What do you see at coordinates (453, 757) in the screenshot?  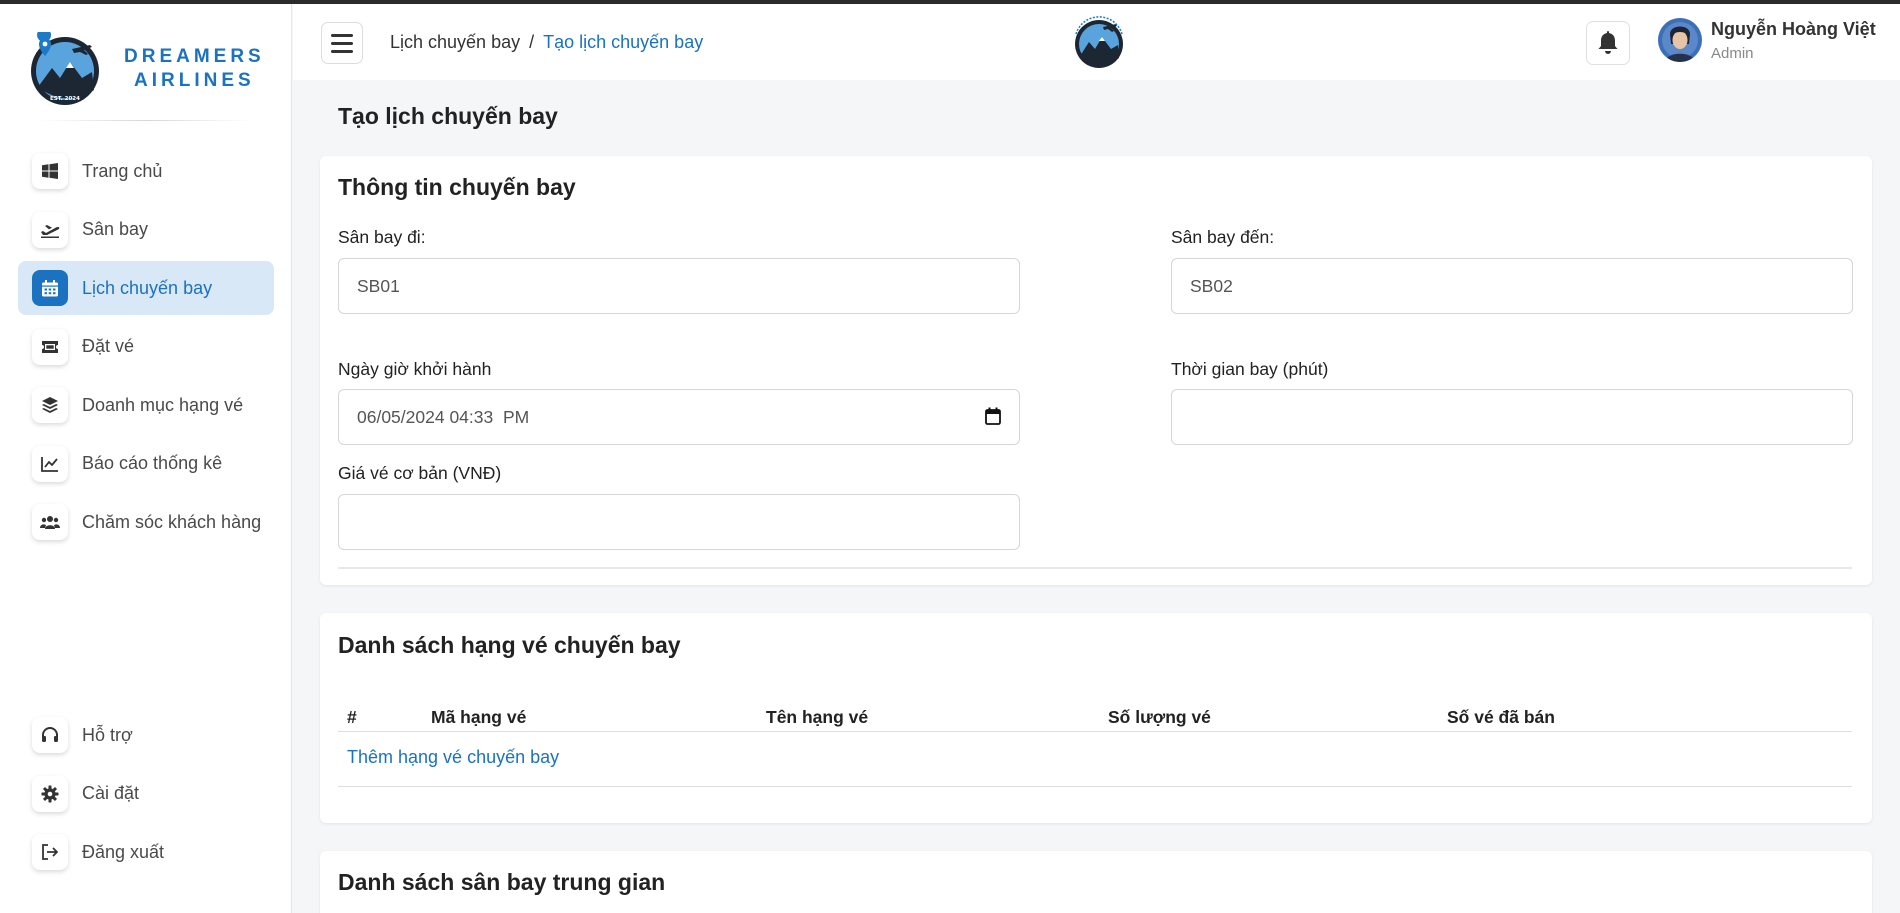 I see `add-ticket-class-link: Thêm hạng vé chuyến bay` at bounding box center [453, 757].